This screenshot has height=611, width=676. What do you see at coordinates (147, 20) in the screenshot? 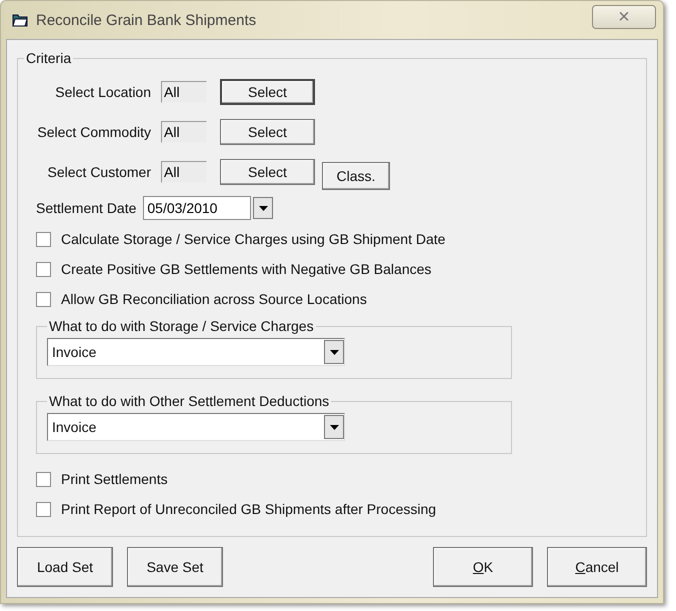
I see `window-title: Reconcile Grain Bank Shipments` at bounding box center [147, 20].